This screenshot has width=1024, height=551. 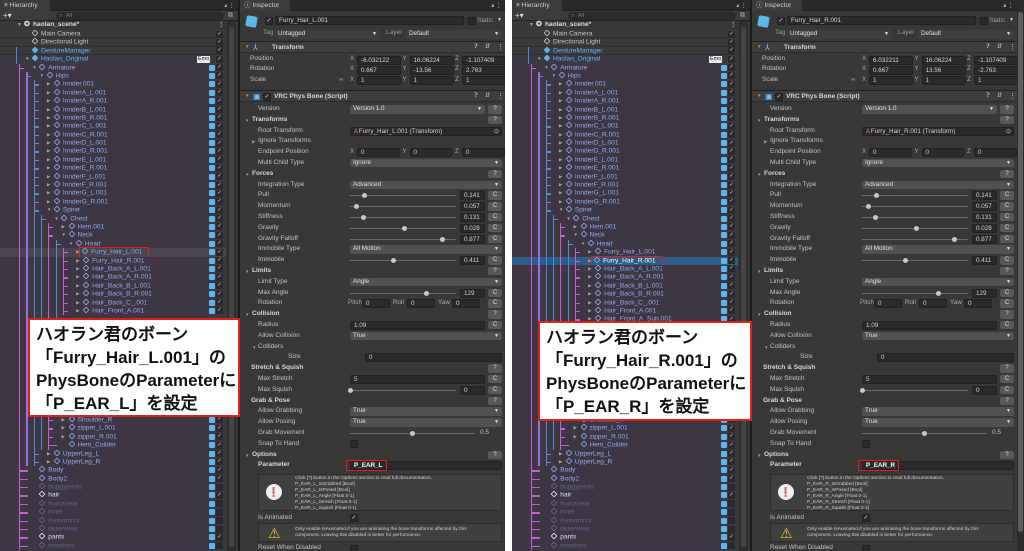 What do you see at coordinates (487, 96) in the screenshot?
I see `presets-icon: ⇵` at bounding box center [487, 96].